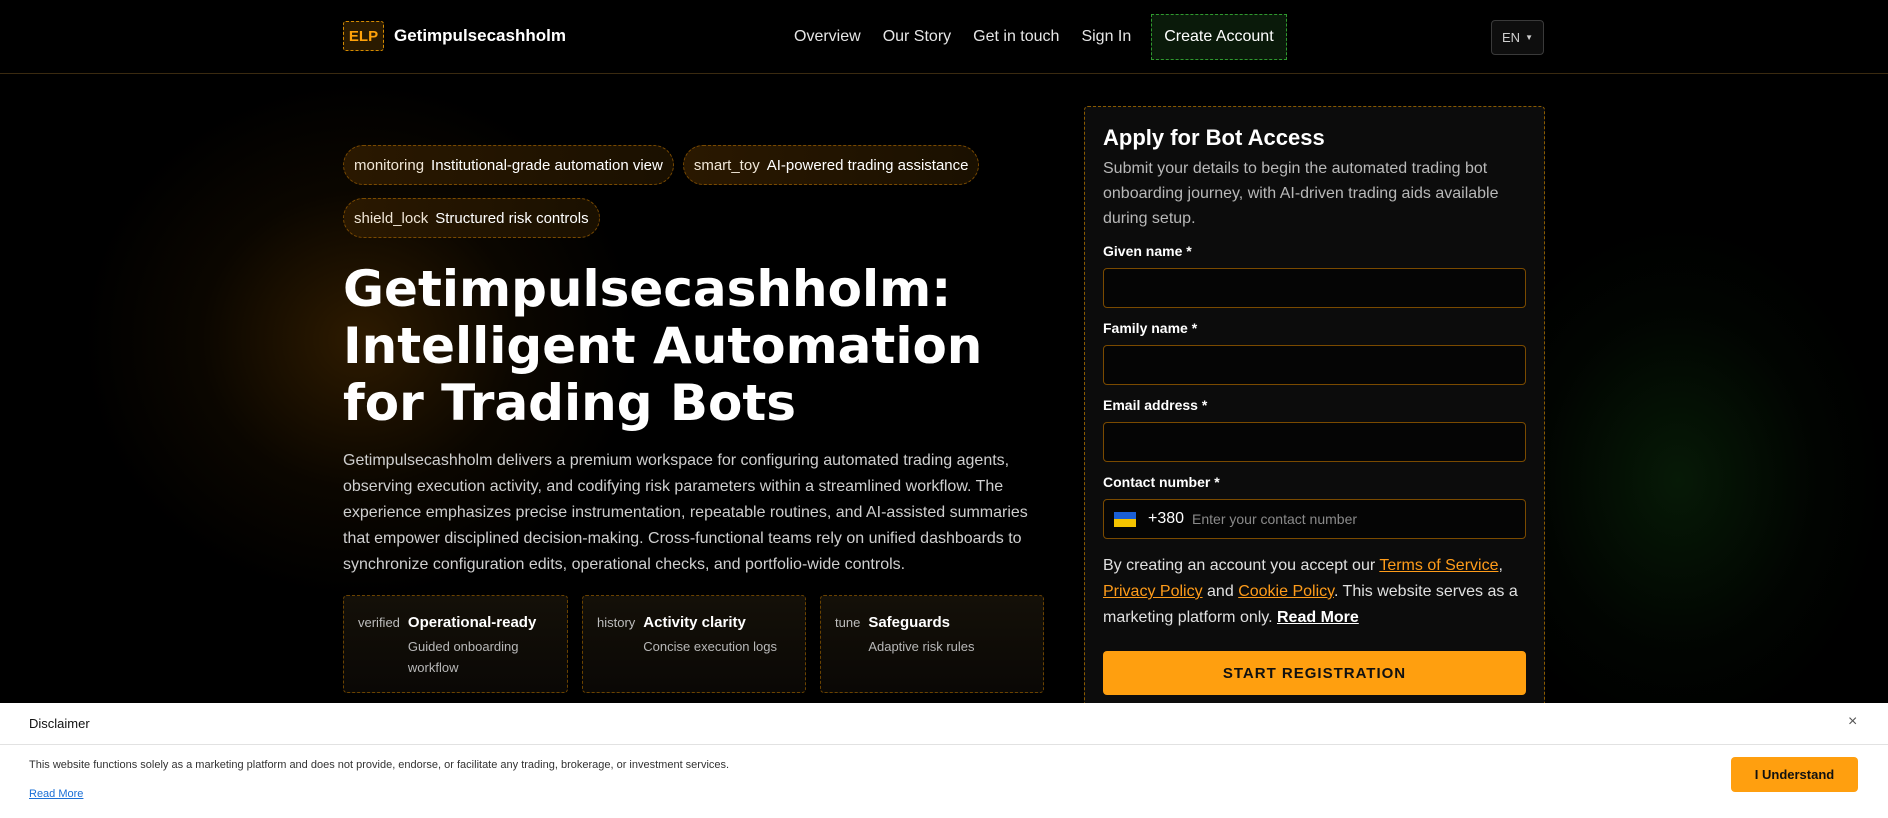  Describe the element at coordinates (726, 165) in the screenshot. I see `smart-toy-icon: smart_toy` at that location.